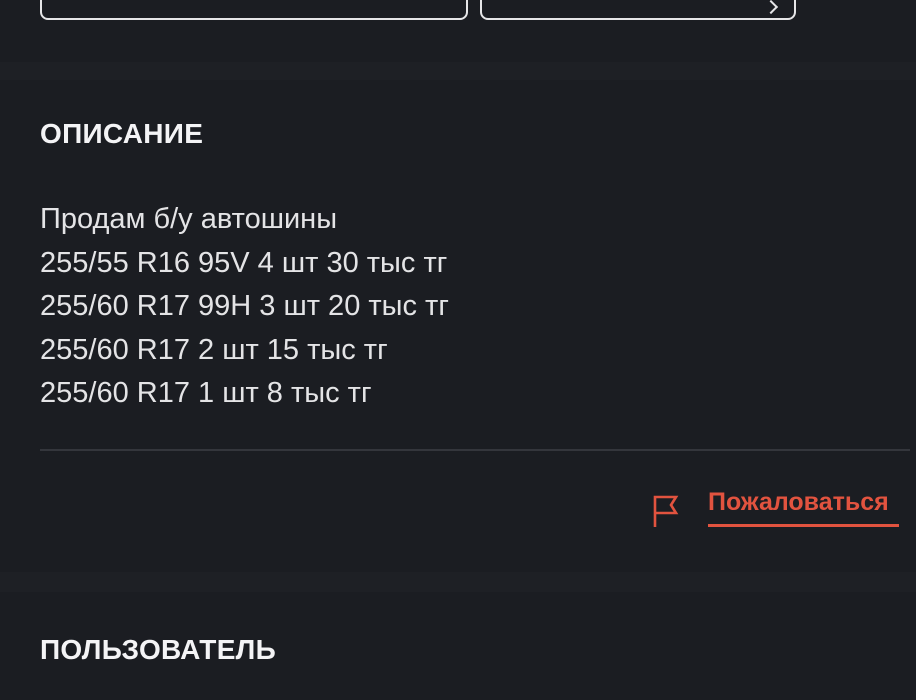  What do you see at coordinates (206, 393) in the screenshot?
I see `description-line: 255/60 R17 1 шт 8 тыс тг` at bounding box center [206, 393].